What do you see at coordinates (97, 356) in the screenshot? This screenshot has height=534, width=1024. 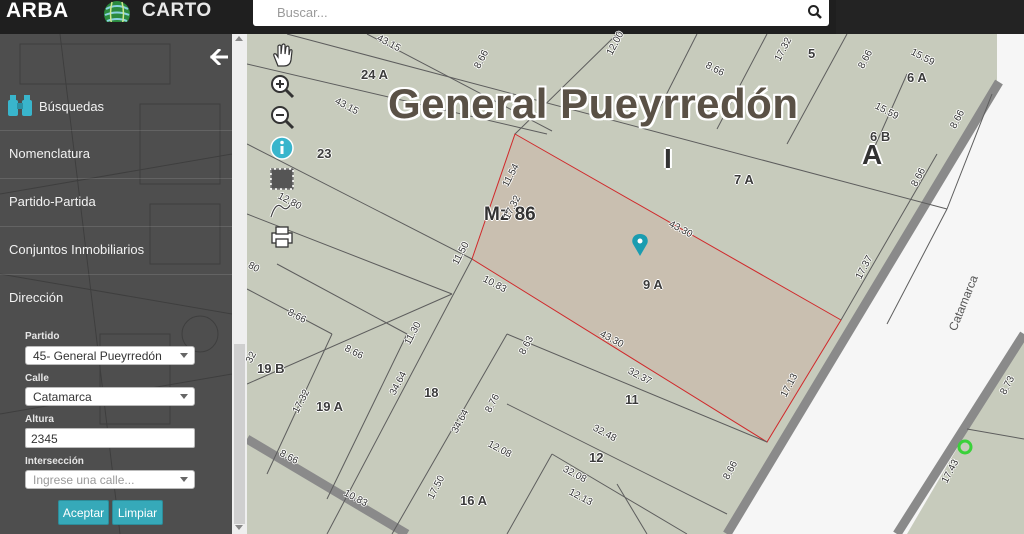 I see `partido-select-value: 45- General Pueyrredón` at bounding box center [97, 356].